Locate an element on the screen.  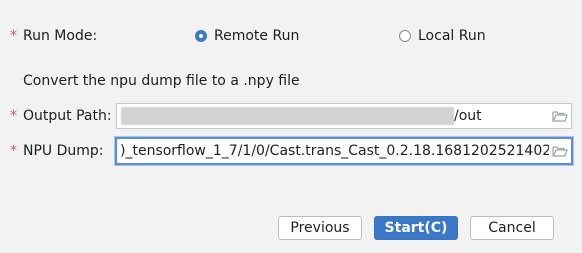
run-mode-label: Run Mode: is located at coordinates (60, 36).